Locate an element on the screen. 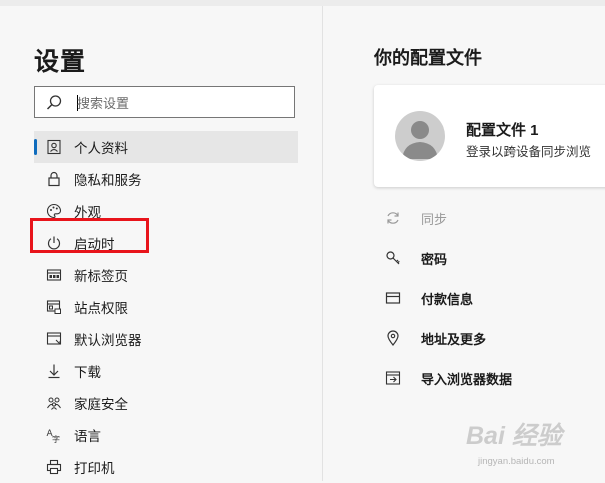  nav-item-privacy: 隐私和服务 is located at coordinates (166, 179).